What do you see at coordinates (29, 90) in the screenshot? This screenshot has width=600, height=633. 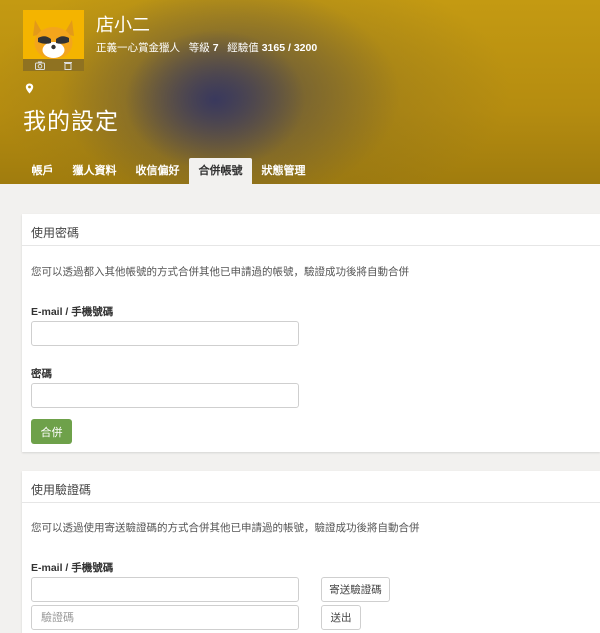 I see `location-pin-icon` at bounding box center [29, 90].